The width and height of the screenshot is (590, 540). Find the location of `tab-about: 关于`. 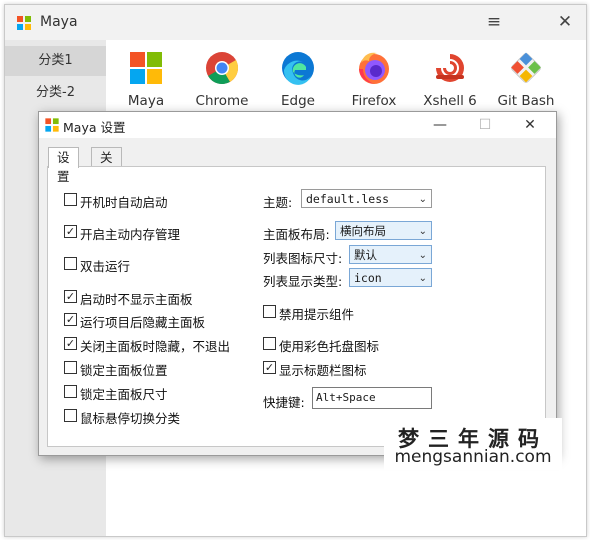

tab-about: 关于 is located at coordinates (106, 165).